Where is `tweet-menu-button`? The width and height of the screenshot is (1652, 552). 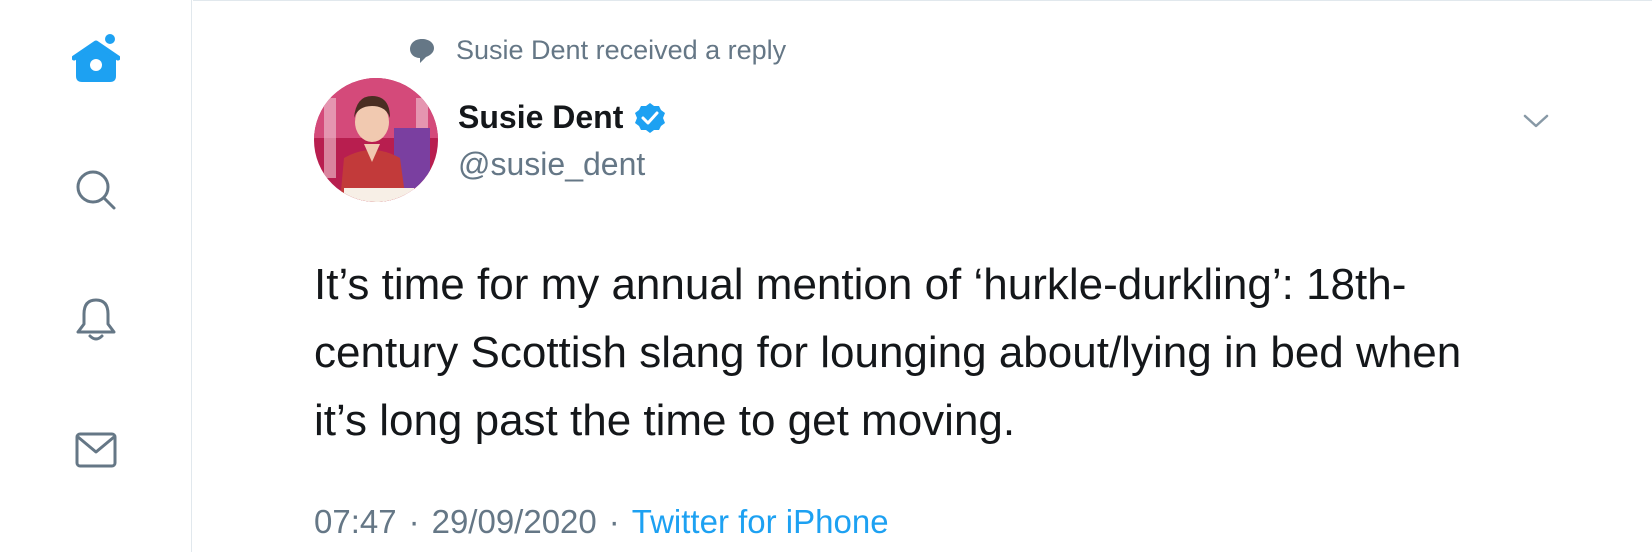
tweet-menu-button is located at coordinates (1536, 121).